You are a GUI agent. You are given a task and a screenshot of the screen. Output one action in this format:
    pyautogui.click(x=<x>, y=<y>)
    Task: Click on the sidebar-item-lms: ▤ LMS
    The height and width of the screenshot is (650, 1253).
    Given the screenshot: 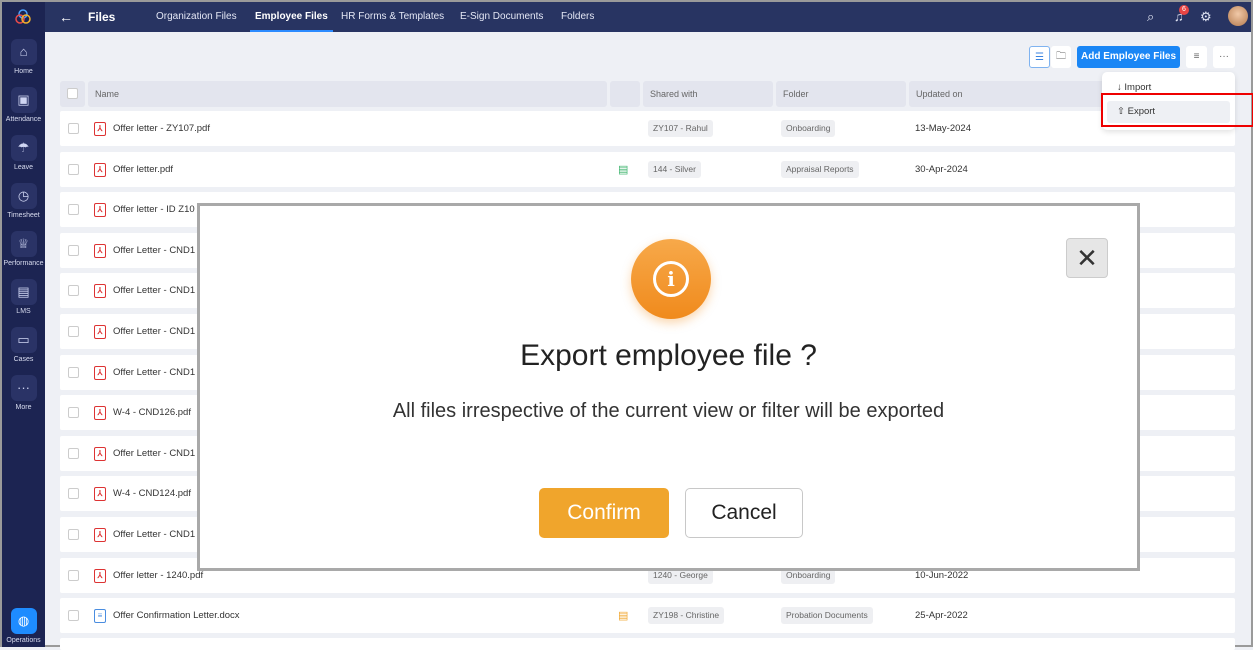 What is the action you would take?
    pyautogui.click(x=23, y=297)
    